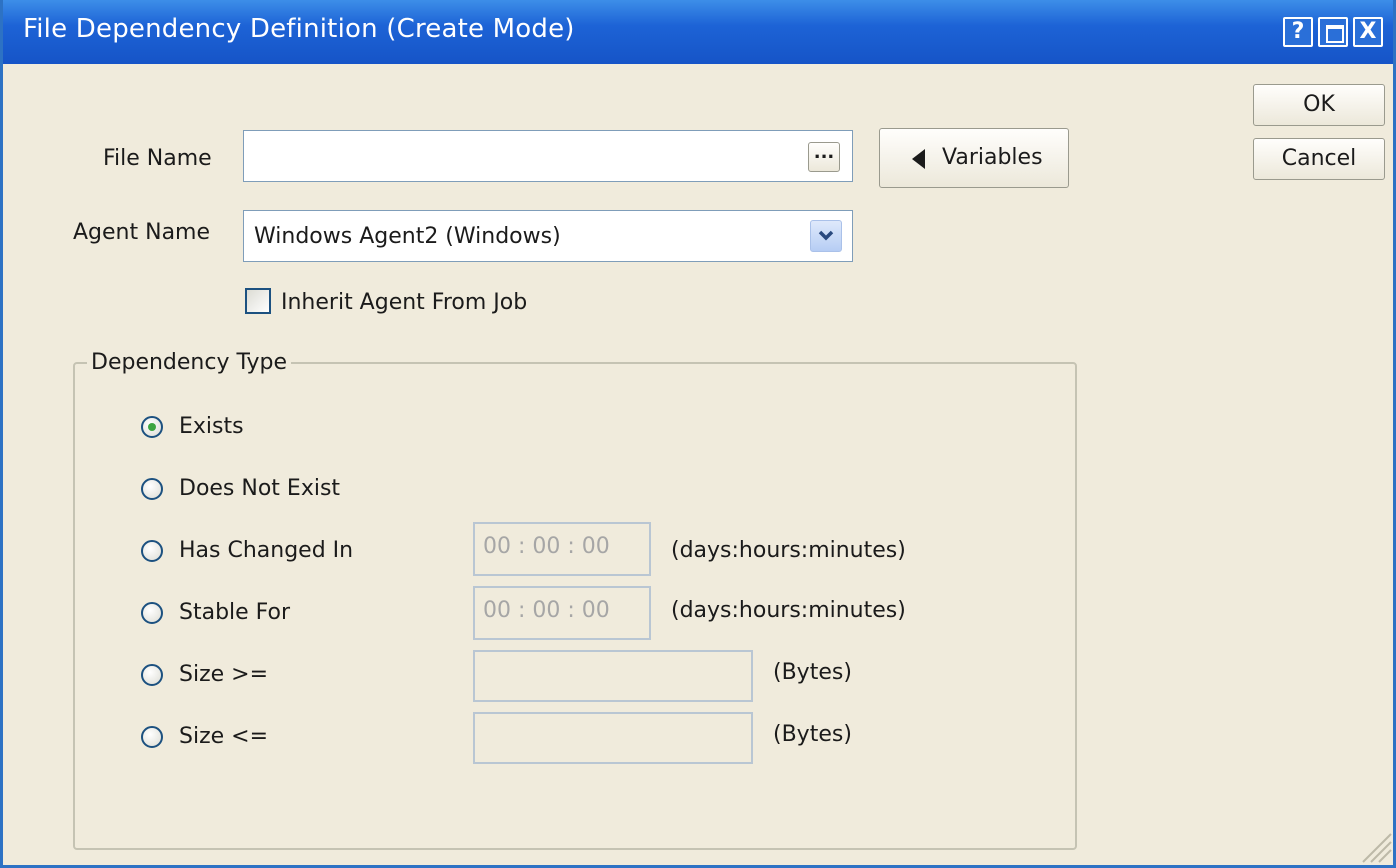 This screenshot has height=868, width=1396. What do you see at coordinates (152, 489) in the screenshot?
I see `does-not-exist-radio` at bounding box center [152, 489].